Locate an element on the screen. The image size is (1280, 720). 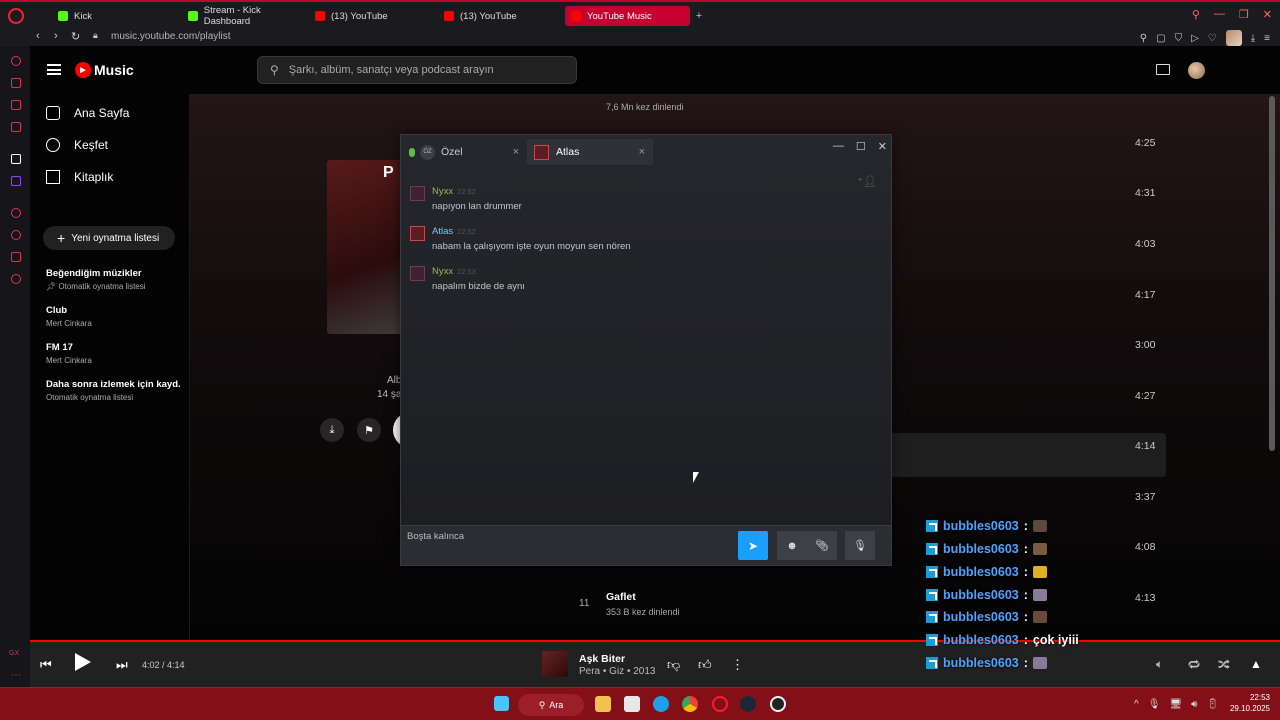
profile-avatar is located at coordinates (1233, 38).